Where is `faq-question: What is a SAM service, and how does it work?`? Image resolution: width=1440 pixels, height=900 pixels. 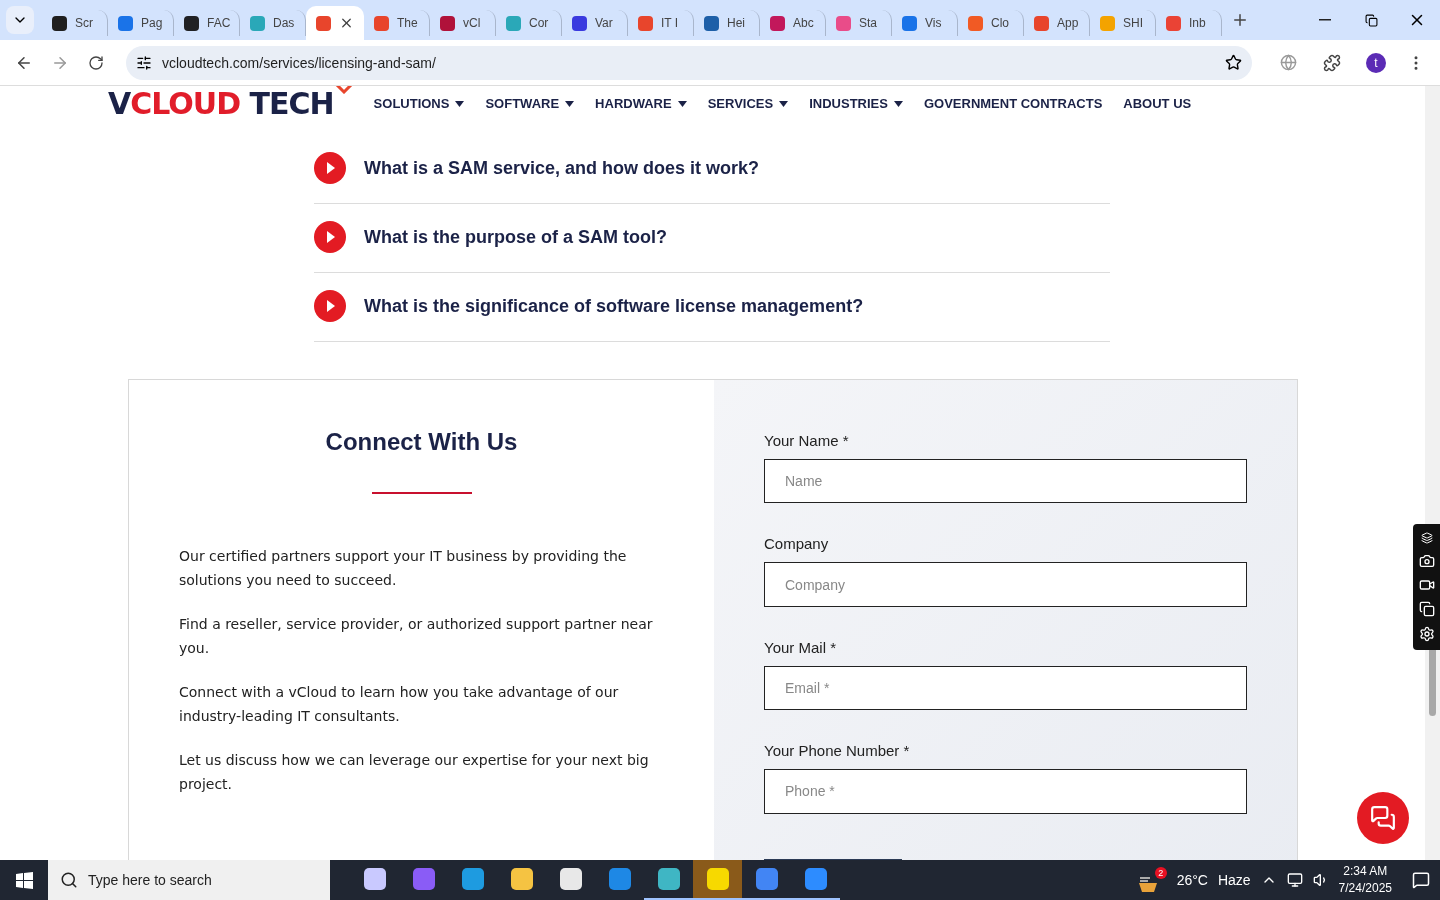 faq-question: What is a SAM service, and how does it work? is located at coordinates (562, 168).